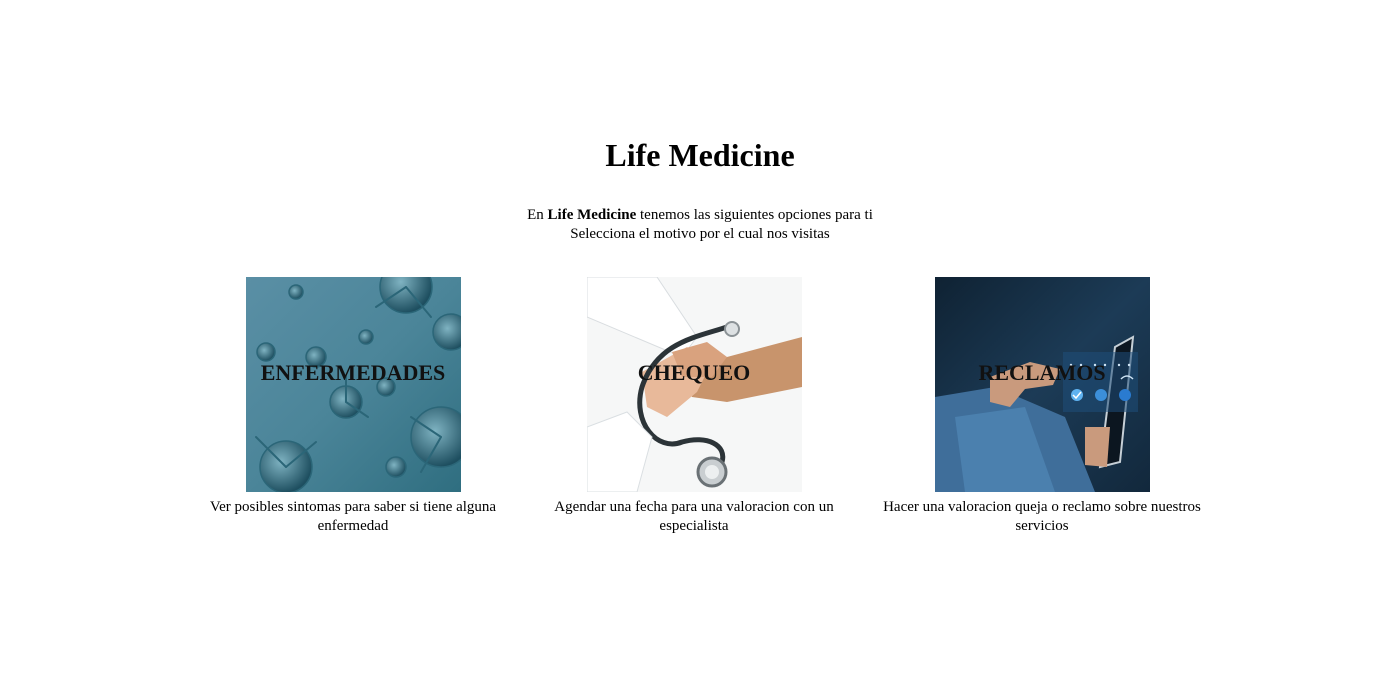  I want to click on reclamos-link: RECLAMOS, so click(1042, 384).